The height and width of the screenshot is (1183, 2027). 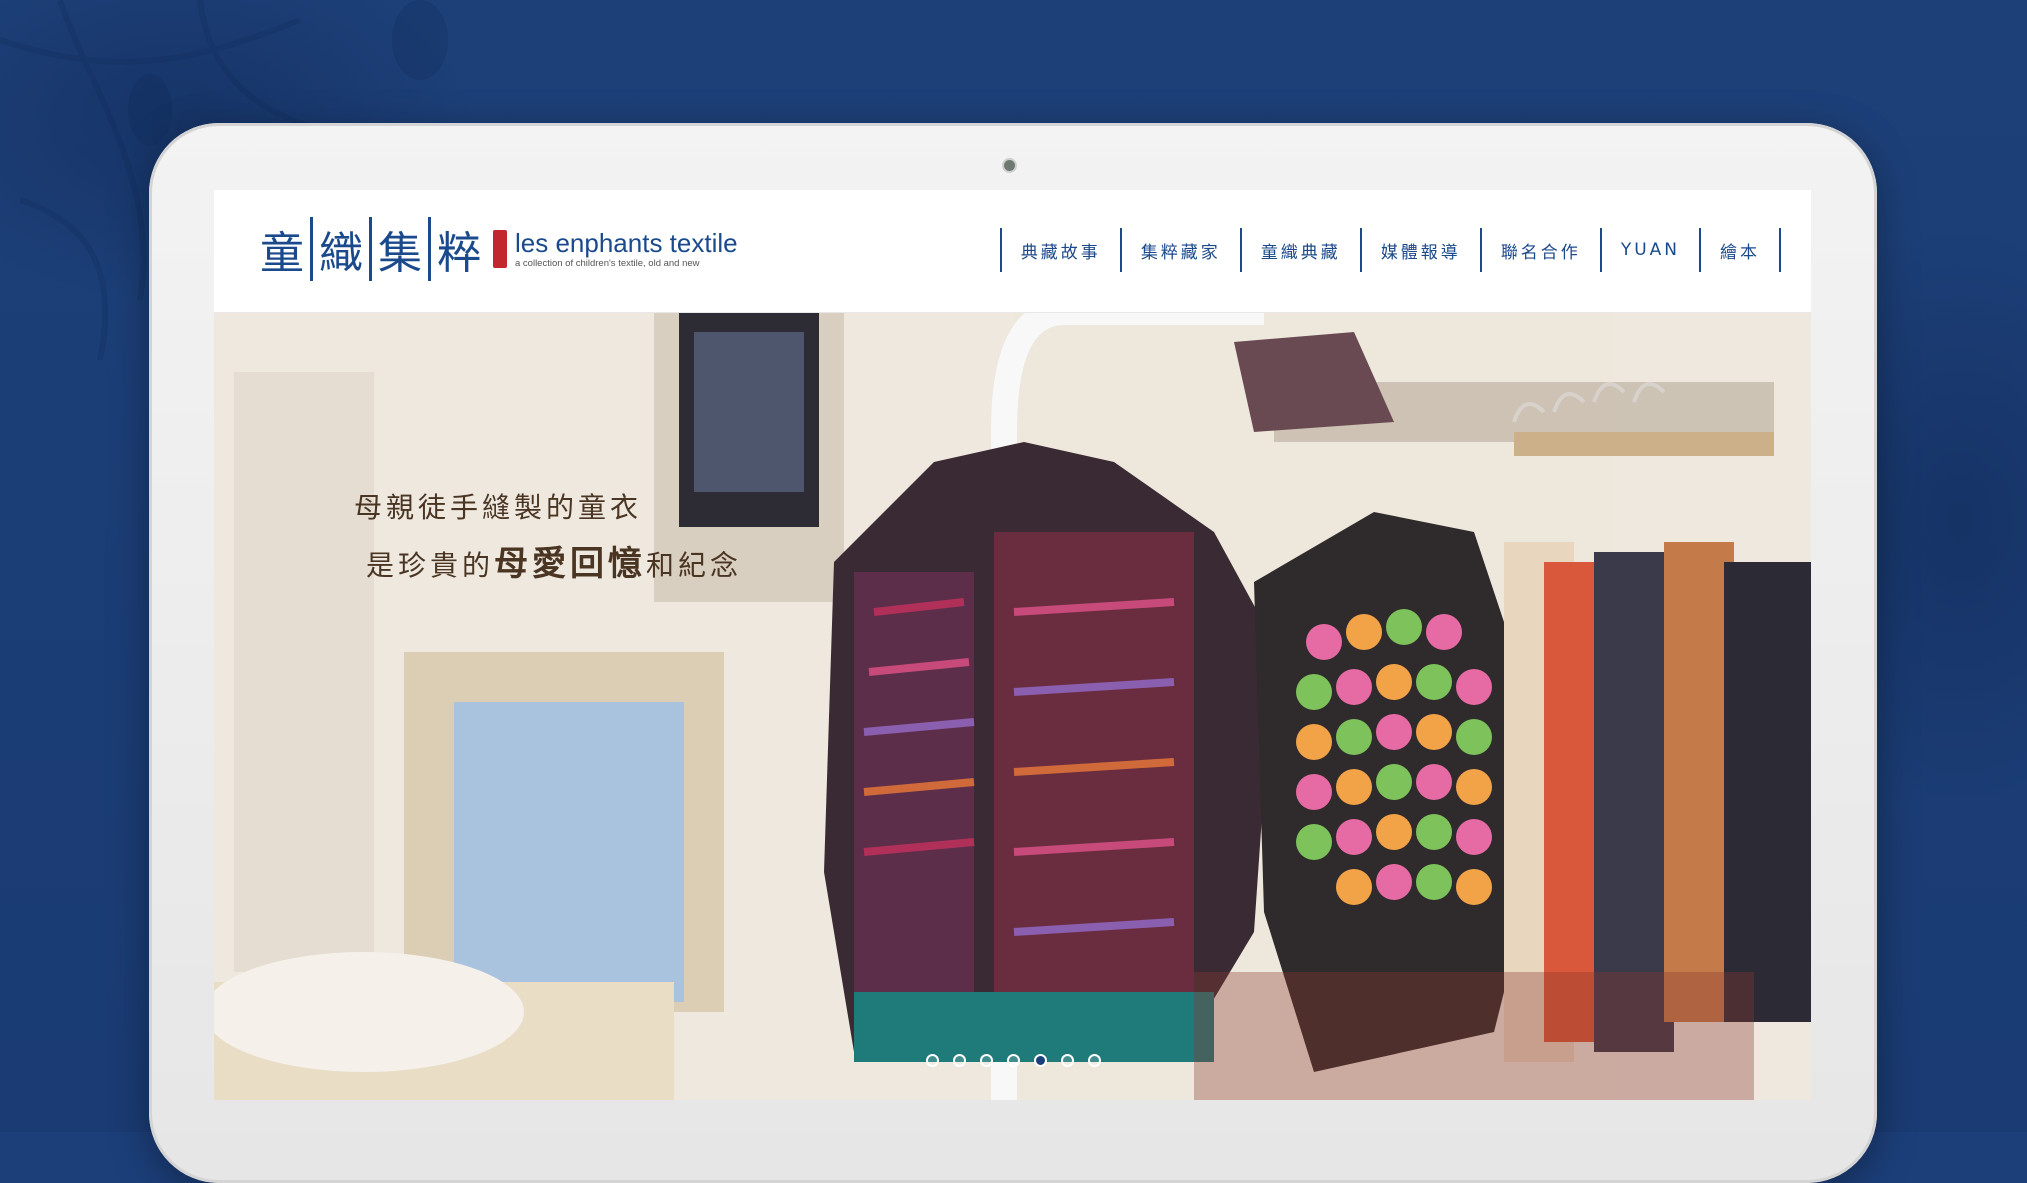 What do you see at coordinates (339, 249) in the screenshot?
I see `logo-char: 織` at bounding box center [339, 249].